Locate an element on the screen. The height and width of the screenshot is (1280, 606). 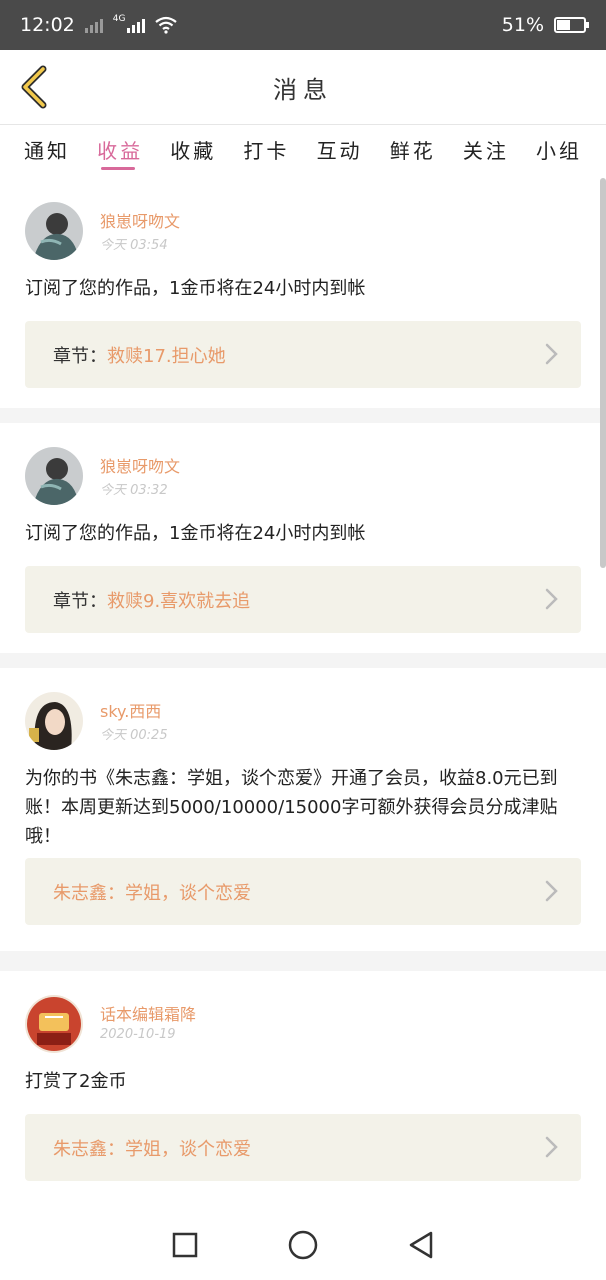
system-nav-bar is located at coordinates (303, 1245).